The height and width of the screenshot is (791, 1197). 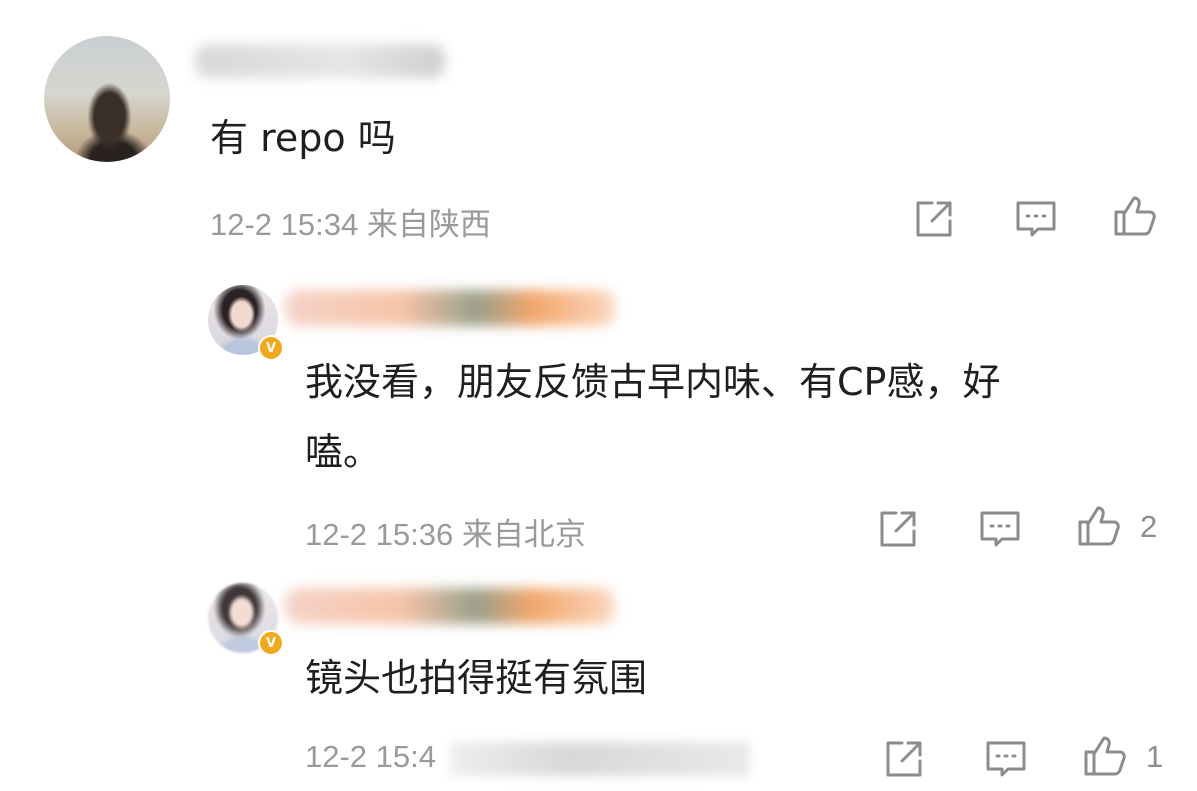 I want to click on comment-text-line: 嗑。, so click(x=343, y=452).